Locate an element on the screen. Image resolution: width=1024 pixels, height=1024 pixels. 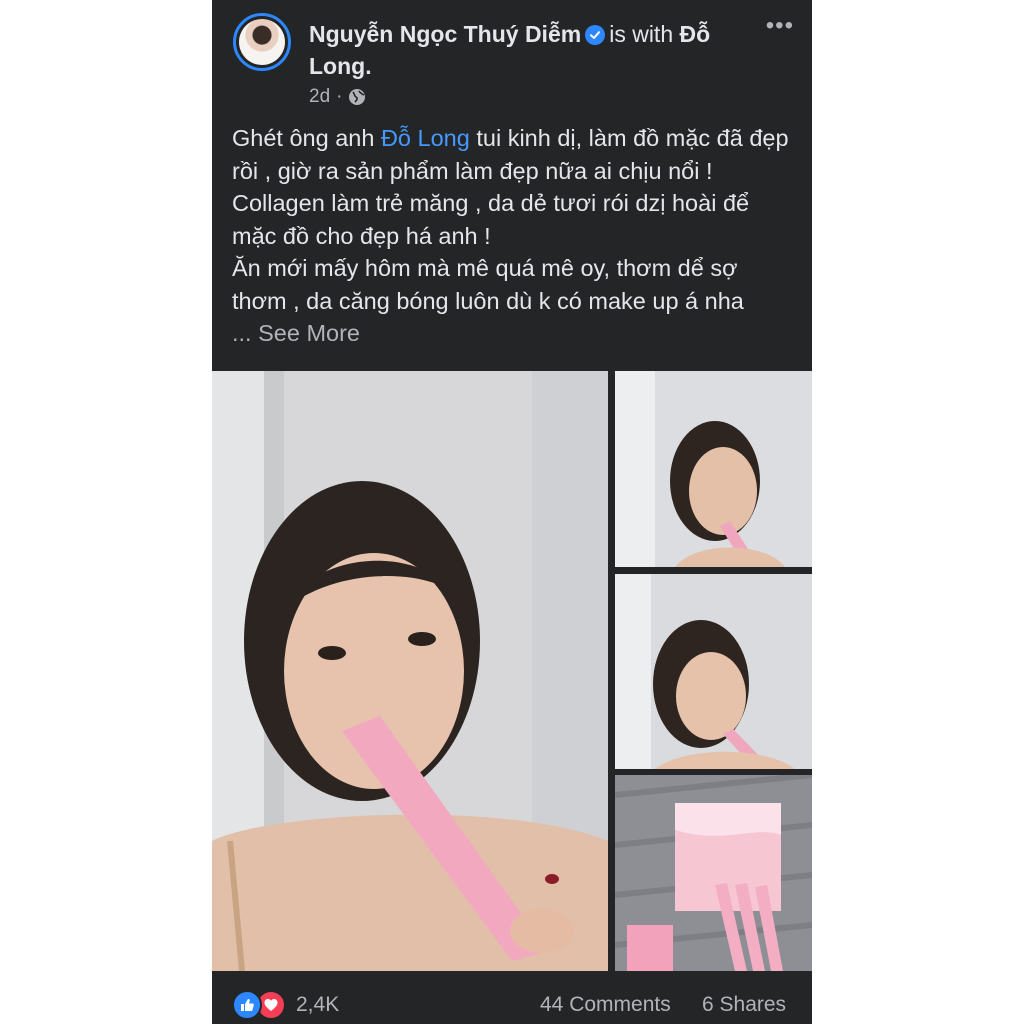
comments-count-link: 44 Comments is located at coordinates (605, 1005).